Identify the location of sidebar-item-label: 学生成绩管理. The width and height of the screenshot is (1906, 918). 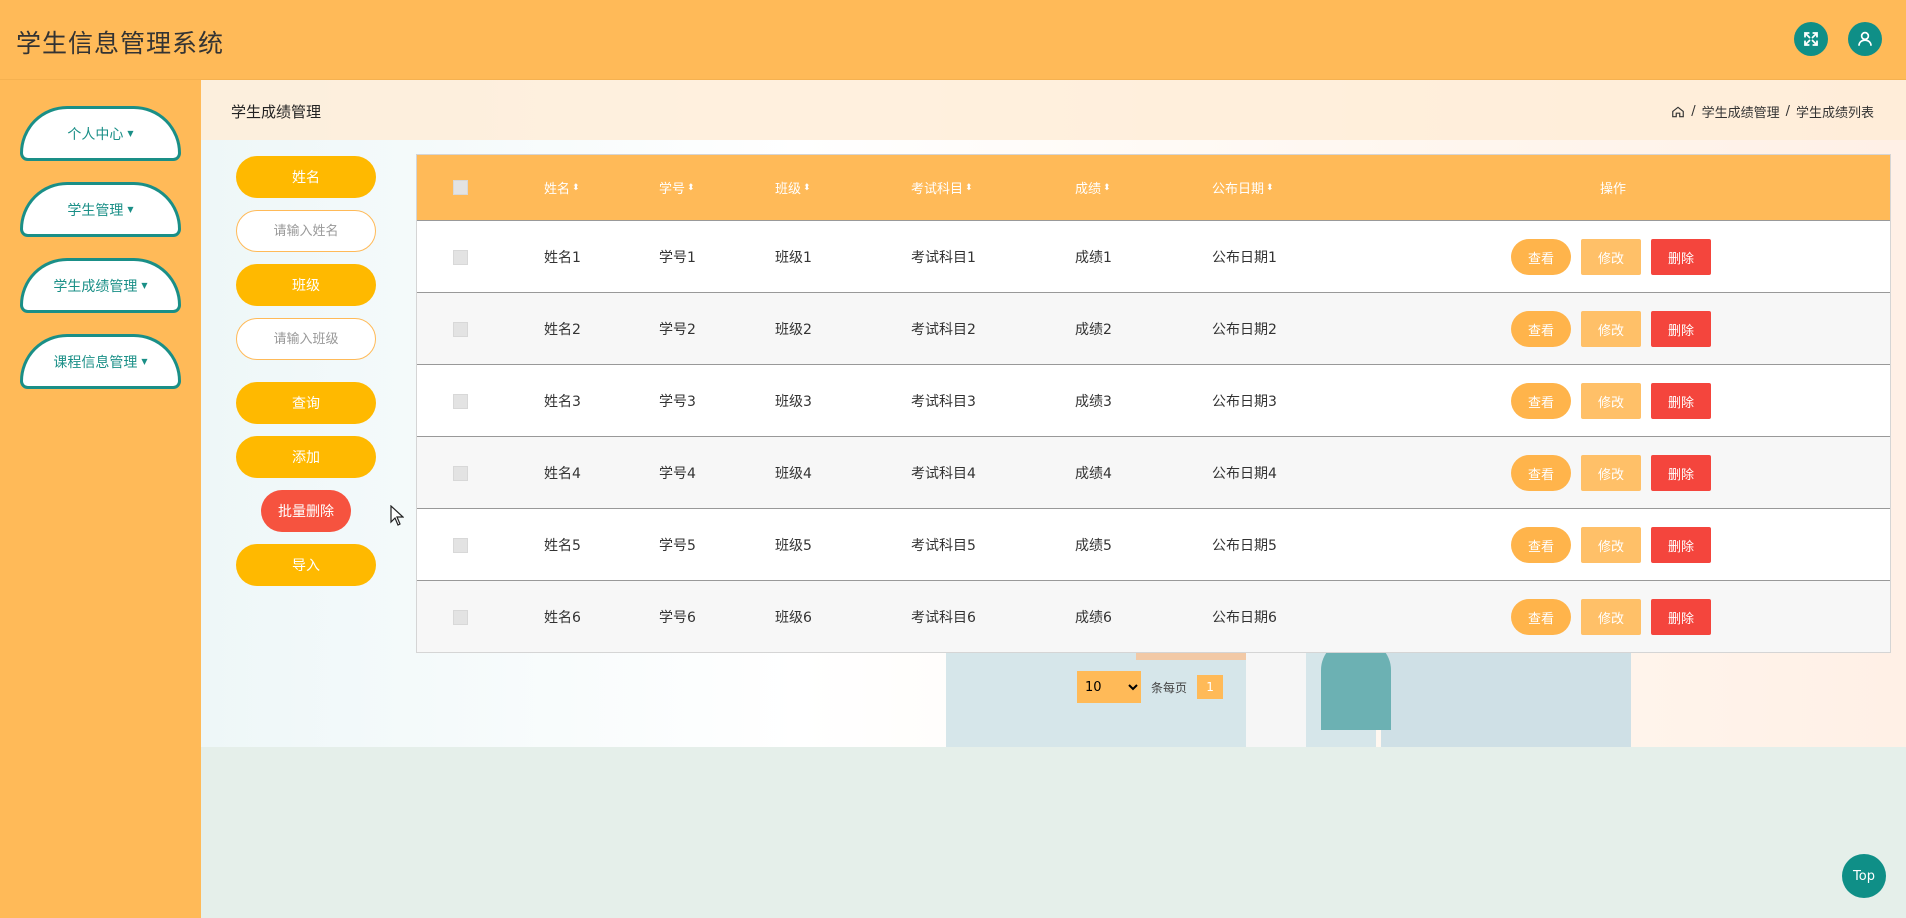
(95, 286).